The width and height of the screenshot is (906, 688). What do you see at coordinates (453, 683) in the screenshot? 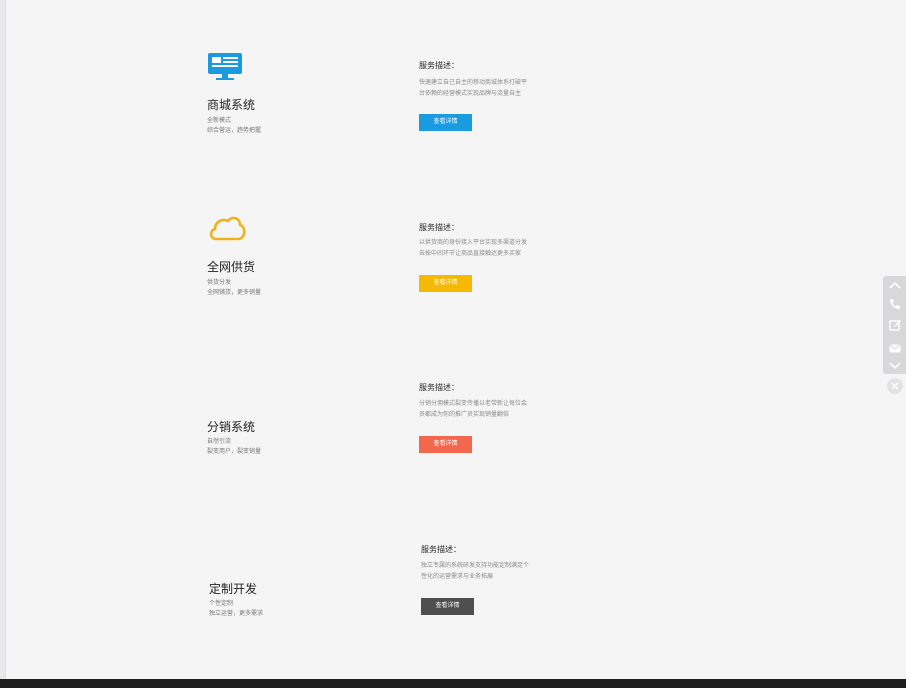
I see `footer-bar` at bounding box center [453, 683].